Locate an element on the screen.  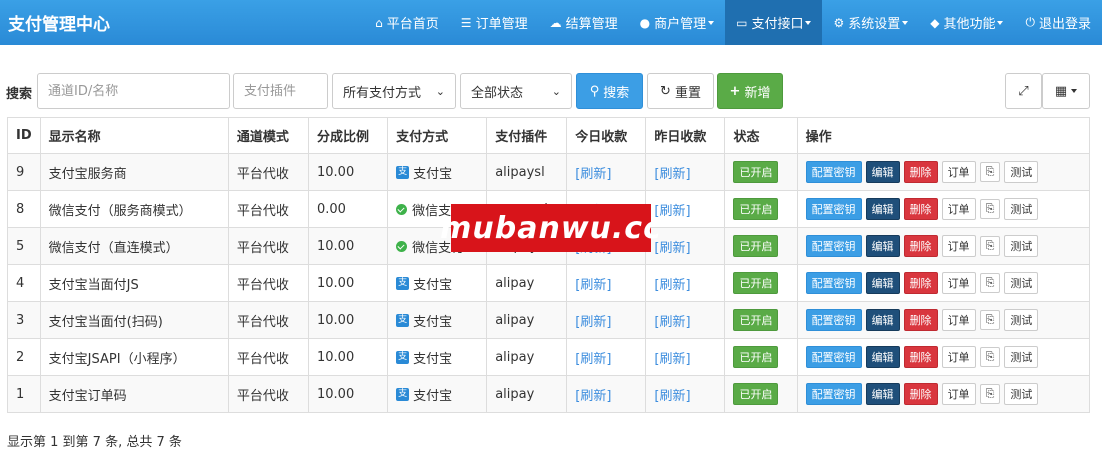
fullscreen-icon: ⤢ is located at coordinates (1023, 91).